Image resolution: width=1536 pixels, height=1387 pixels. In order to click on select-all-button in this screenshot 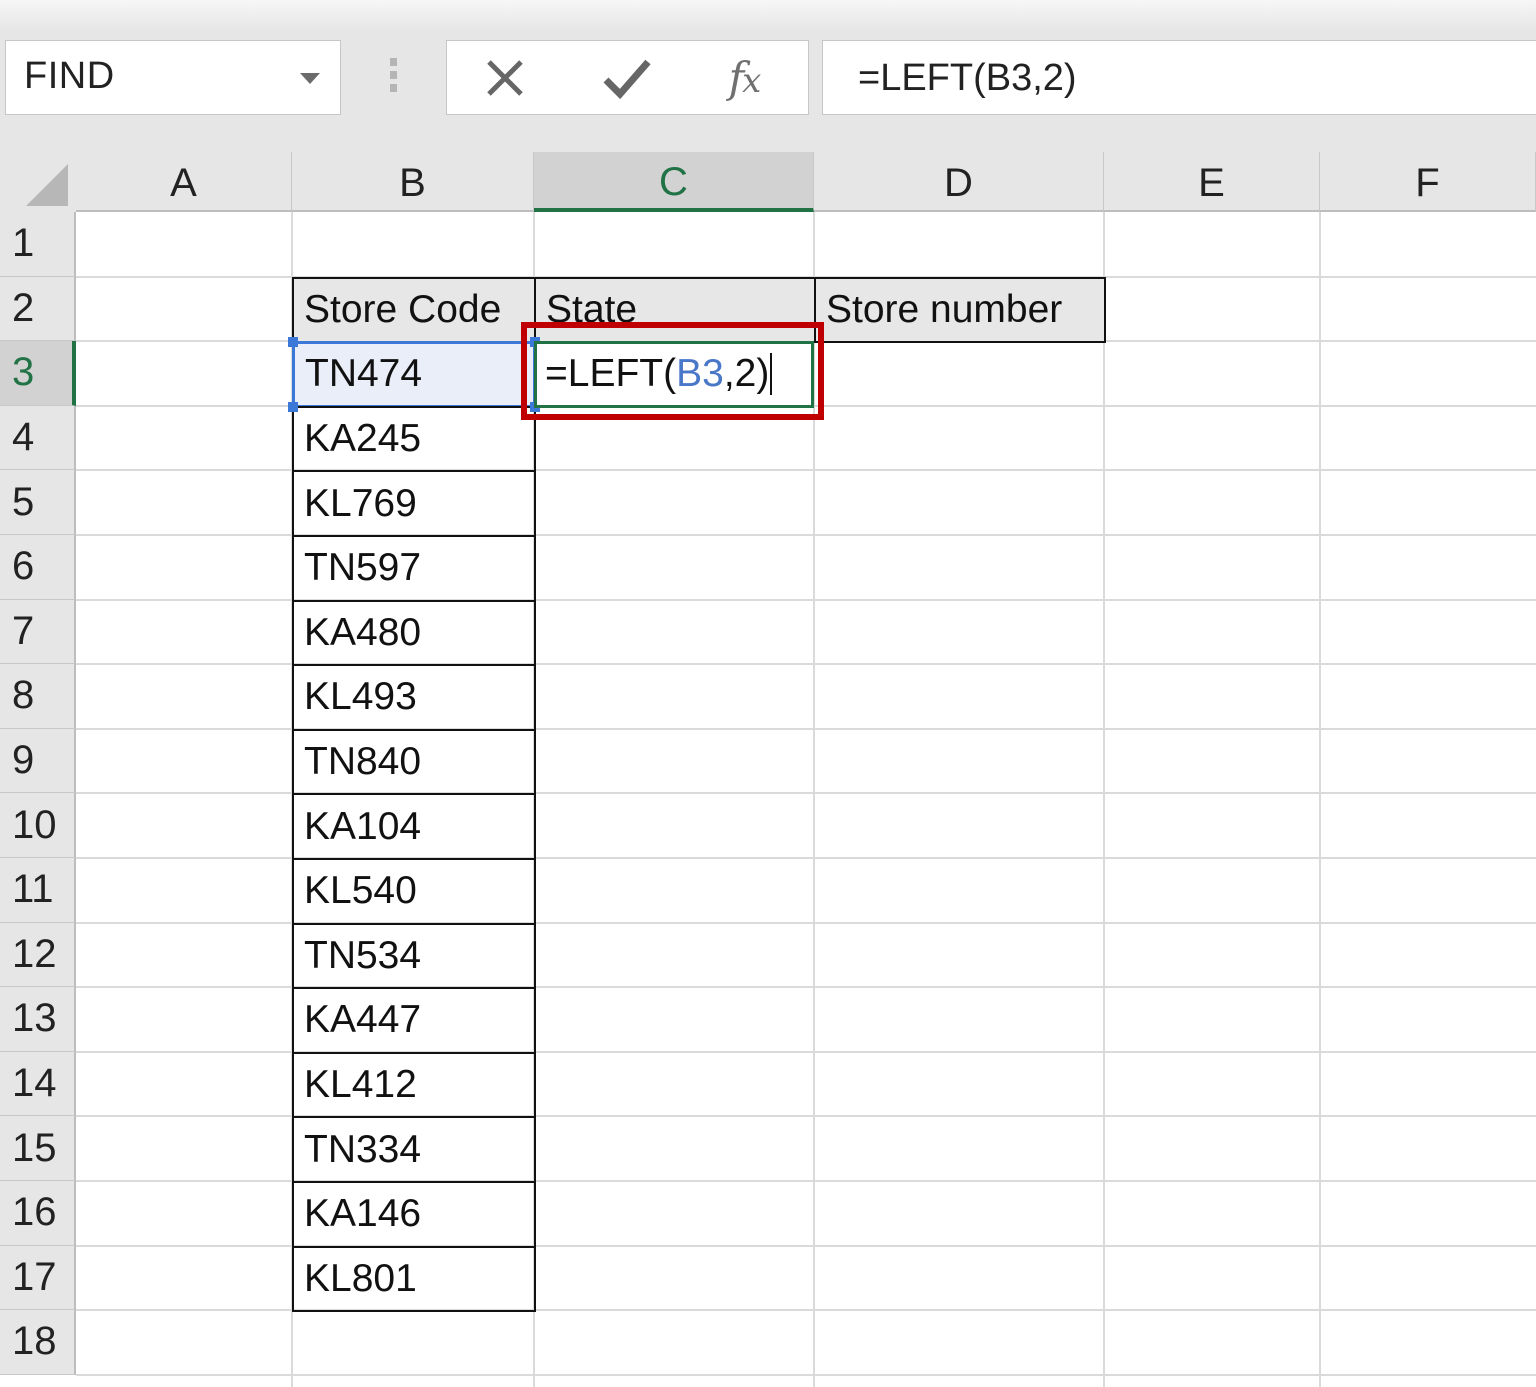, I will do `click(38, 182)`.